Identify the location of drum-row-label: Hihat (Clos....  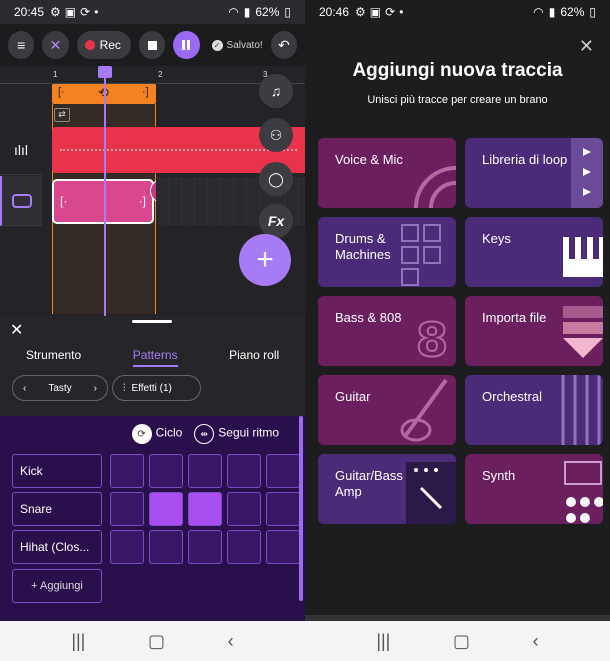
(57, 547).